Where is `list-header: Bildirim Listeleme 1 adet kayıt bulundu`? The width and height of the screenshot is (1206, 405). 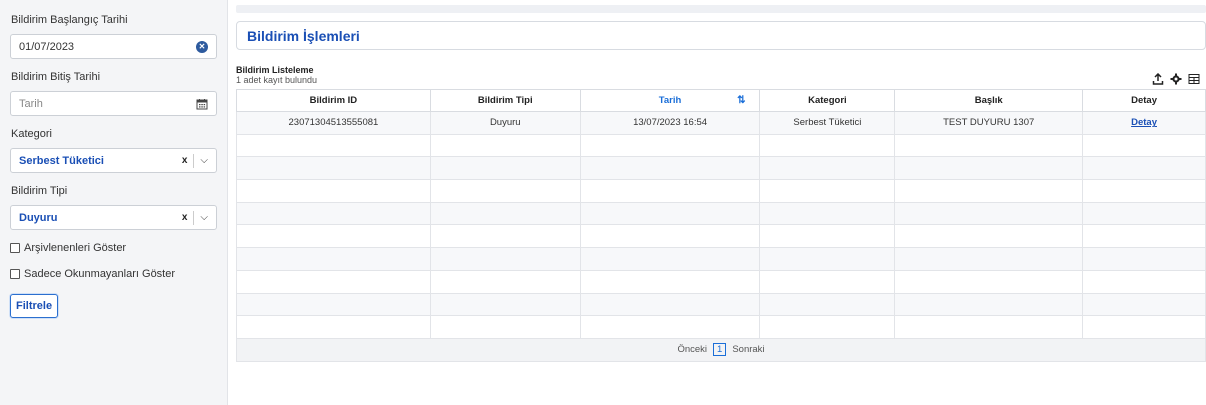
list-header: Bildirim Listeleme 1 adet kayıt bulundu is located at coordinates (721, 75).